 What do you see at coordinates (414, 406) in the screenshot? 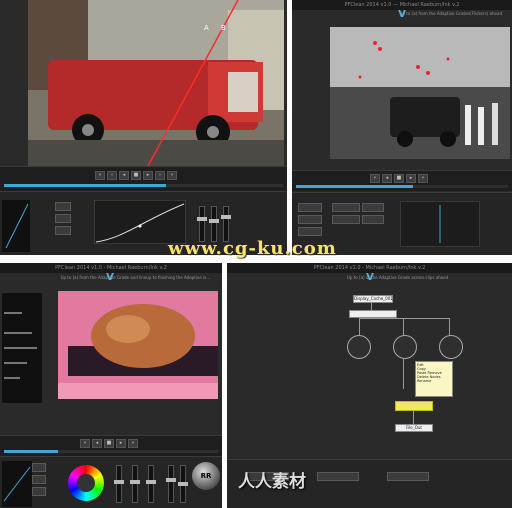
I see `selected-node` at bounding box center [414, 406].